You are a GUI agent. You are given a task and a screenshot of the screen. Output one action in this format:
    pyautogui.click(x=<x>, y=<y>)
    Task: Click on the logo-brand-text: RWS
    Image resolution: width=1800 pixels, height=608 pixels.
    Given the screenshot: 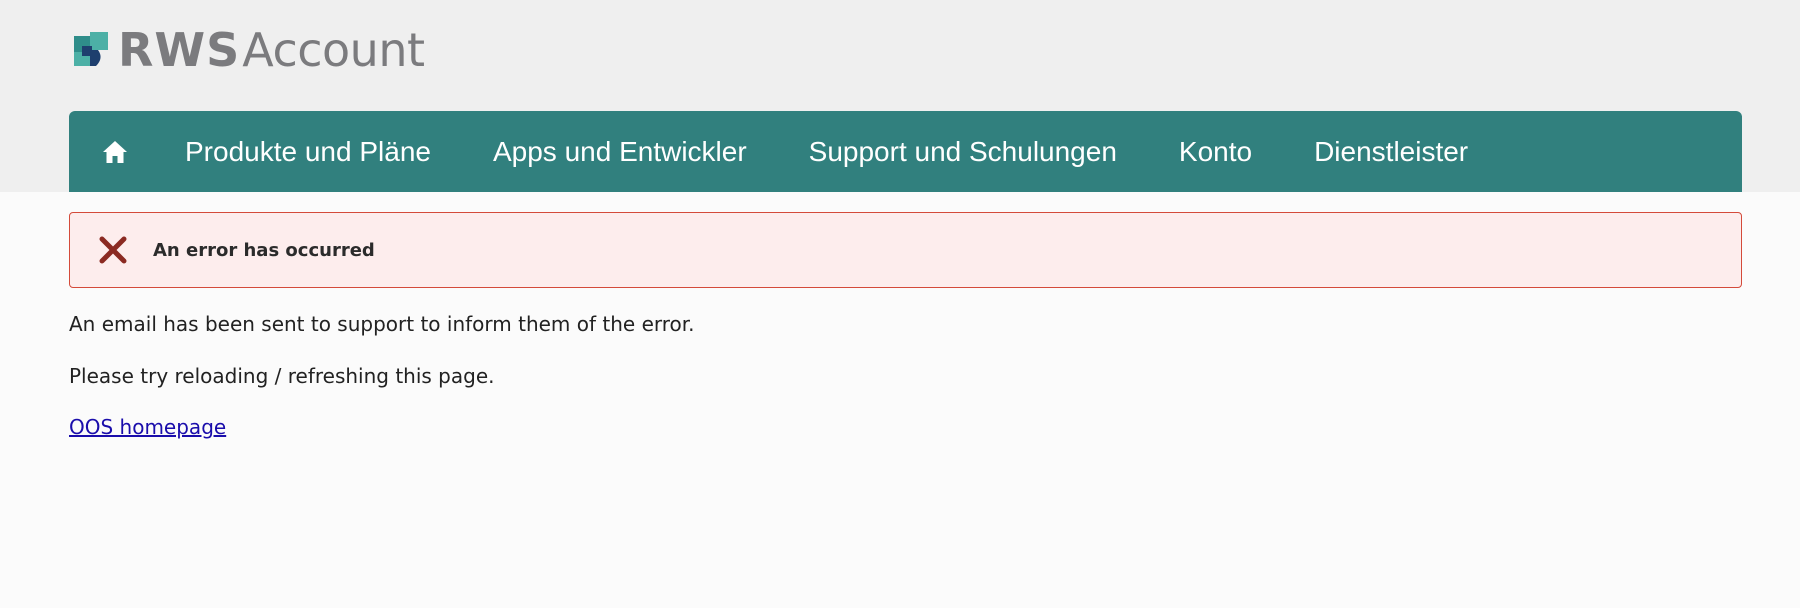 What is the action you would take?
    pyautogui.click(x=179, y=50)
    